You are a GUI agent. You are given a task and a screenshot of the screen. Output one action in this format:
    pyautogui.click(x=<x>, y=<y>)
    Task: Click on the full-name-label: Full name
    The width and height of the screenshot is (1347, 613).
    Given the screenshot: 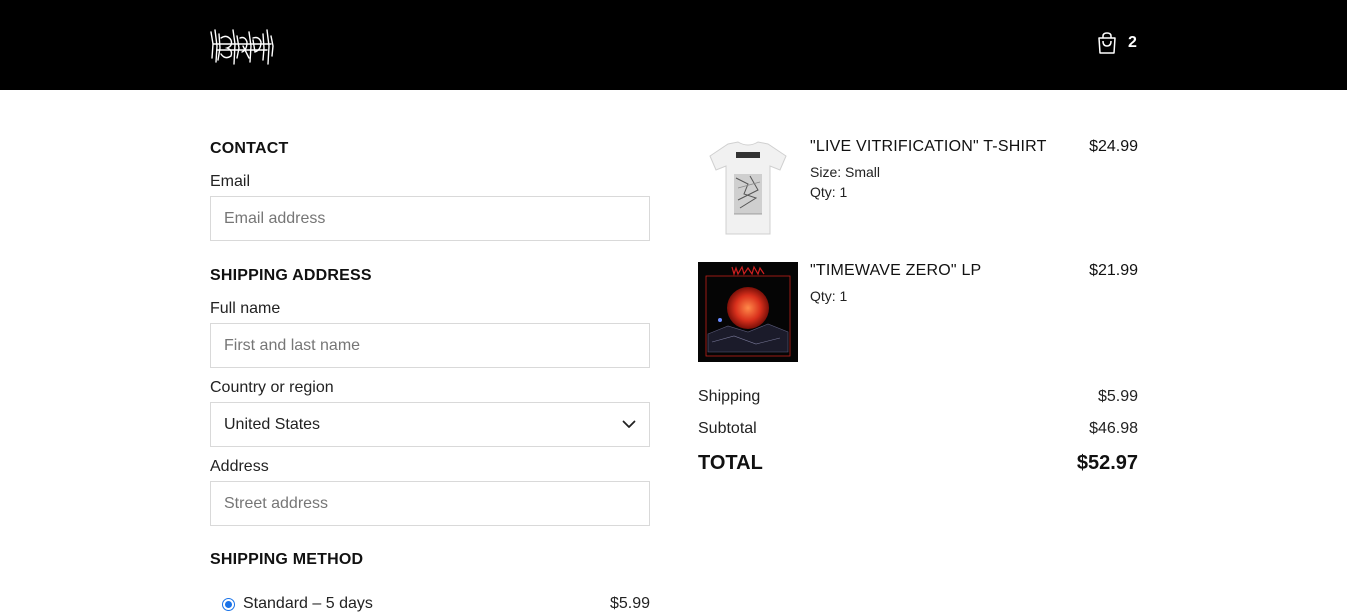 What is the action you would take?
    pyautogui.click(x=245, y=308)
    